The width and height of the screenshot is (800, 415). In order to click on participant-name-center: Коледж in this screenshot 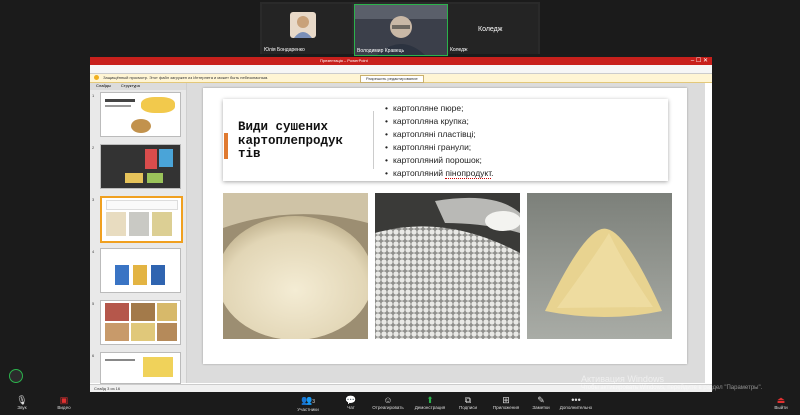, I will do `click(490, 29)`.